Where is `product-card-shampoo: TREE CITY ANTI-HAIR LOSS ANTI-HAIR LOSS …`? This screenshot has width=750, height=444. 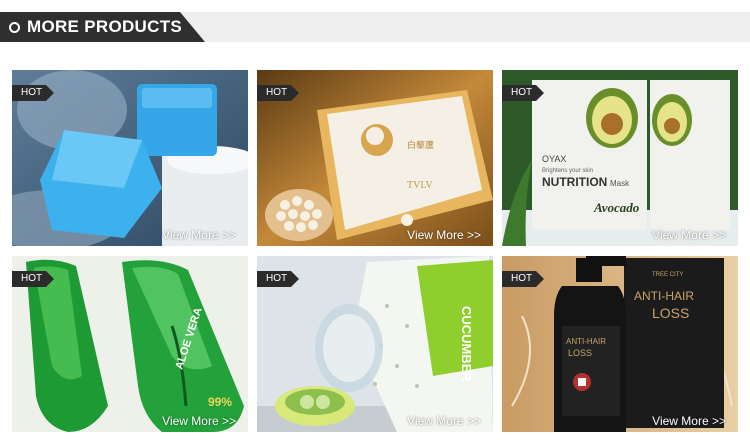
product-card-shampoo: TREE CITY ANTI-HAIR LOSS ANTI-HAIR LOSS … is located at coordinates (620, 344).